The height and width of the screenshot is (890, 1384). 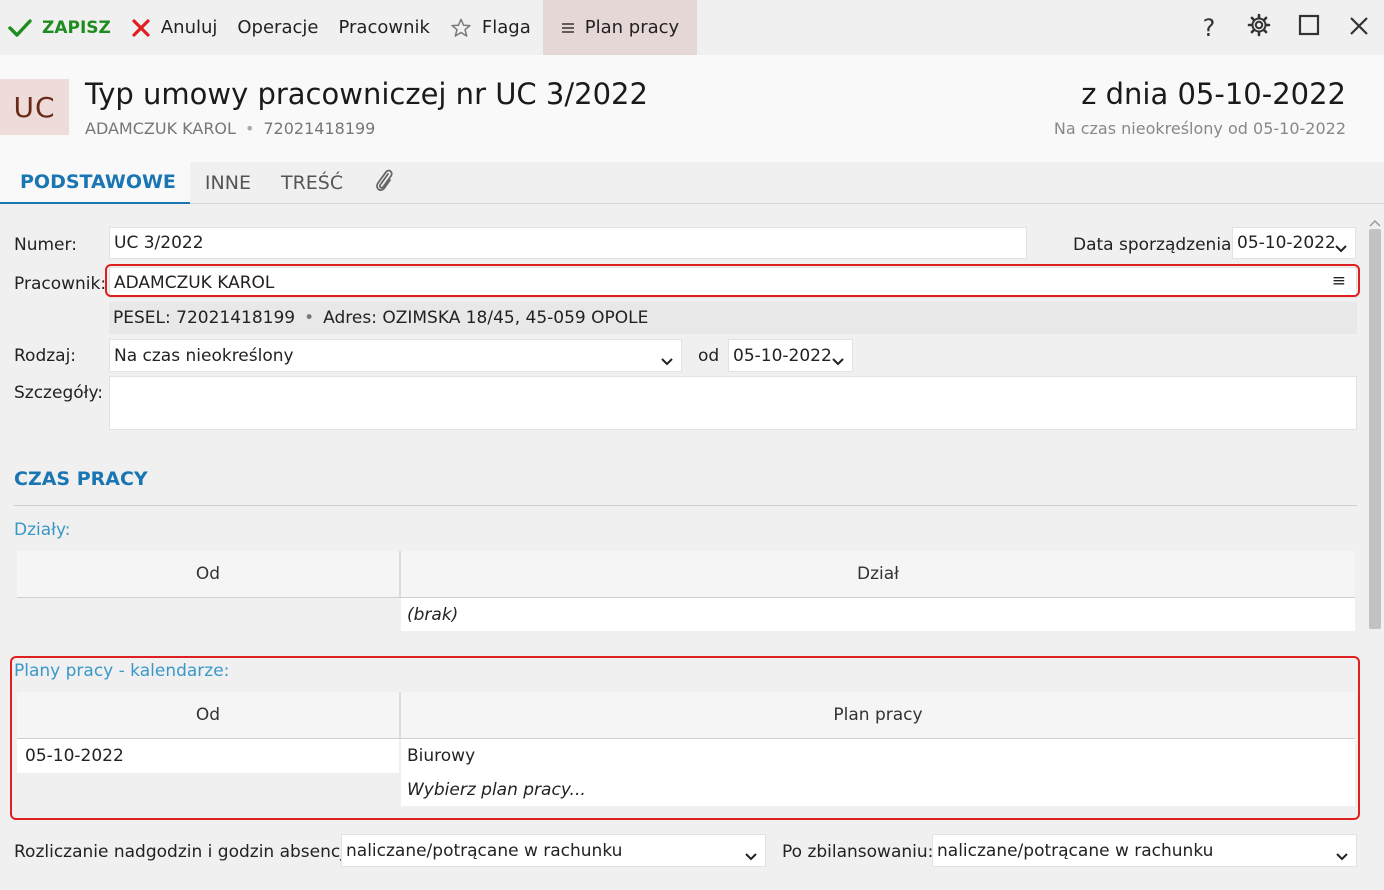 I want to click on plan-label: Plan pracy, so click(x=632, y=27).